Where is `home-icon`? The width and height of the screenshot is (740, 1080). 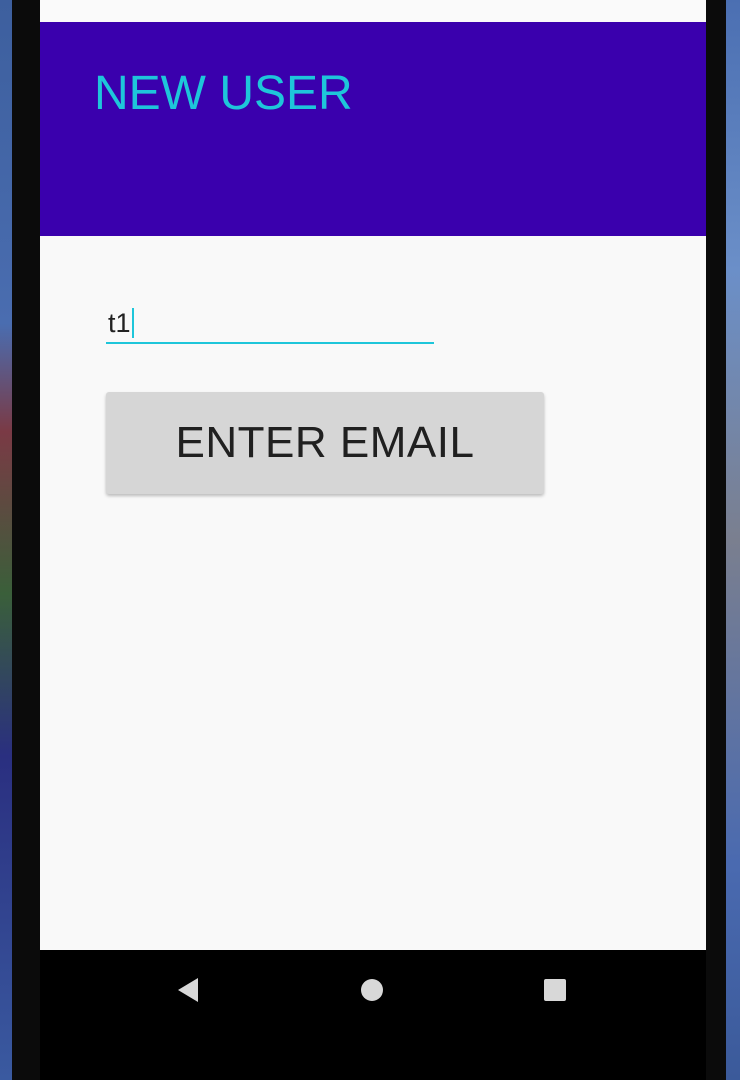 home-icon is located at coordinates (372, 990).